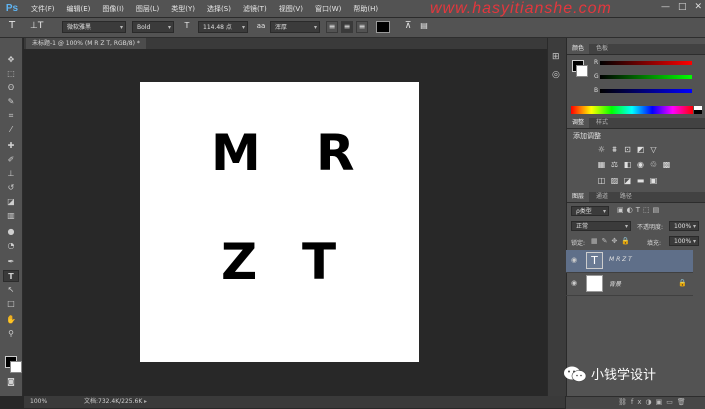 The height and width of the screenshot is (409, 705). I want to click on warp-text-icon: ⊼, so click(408, 27).